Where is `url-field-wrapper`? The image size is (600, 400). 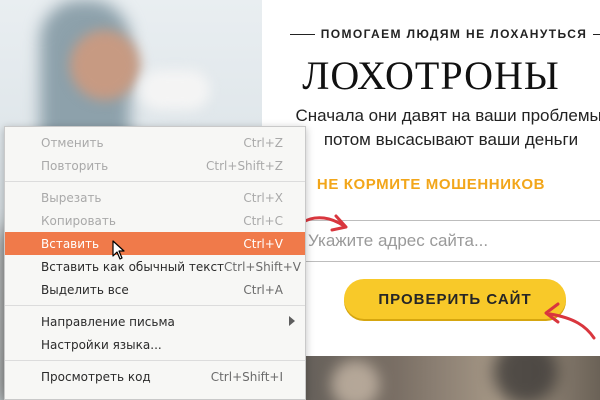
url-field-wrapper is located at coordinates (453, 241).